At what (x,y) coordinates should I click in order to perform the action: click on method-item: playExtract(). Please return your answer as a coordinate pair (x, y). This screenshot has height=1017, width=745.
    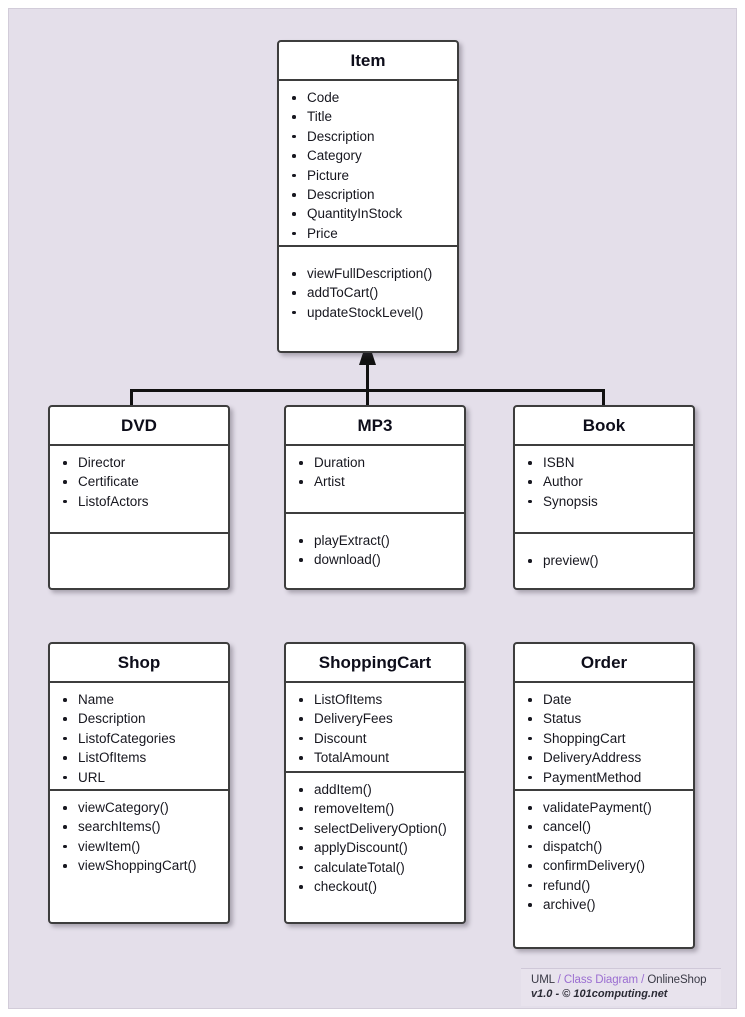
    Looking at the image, I should click on (375, 540).